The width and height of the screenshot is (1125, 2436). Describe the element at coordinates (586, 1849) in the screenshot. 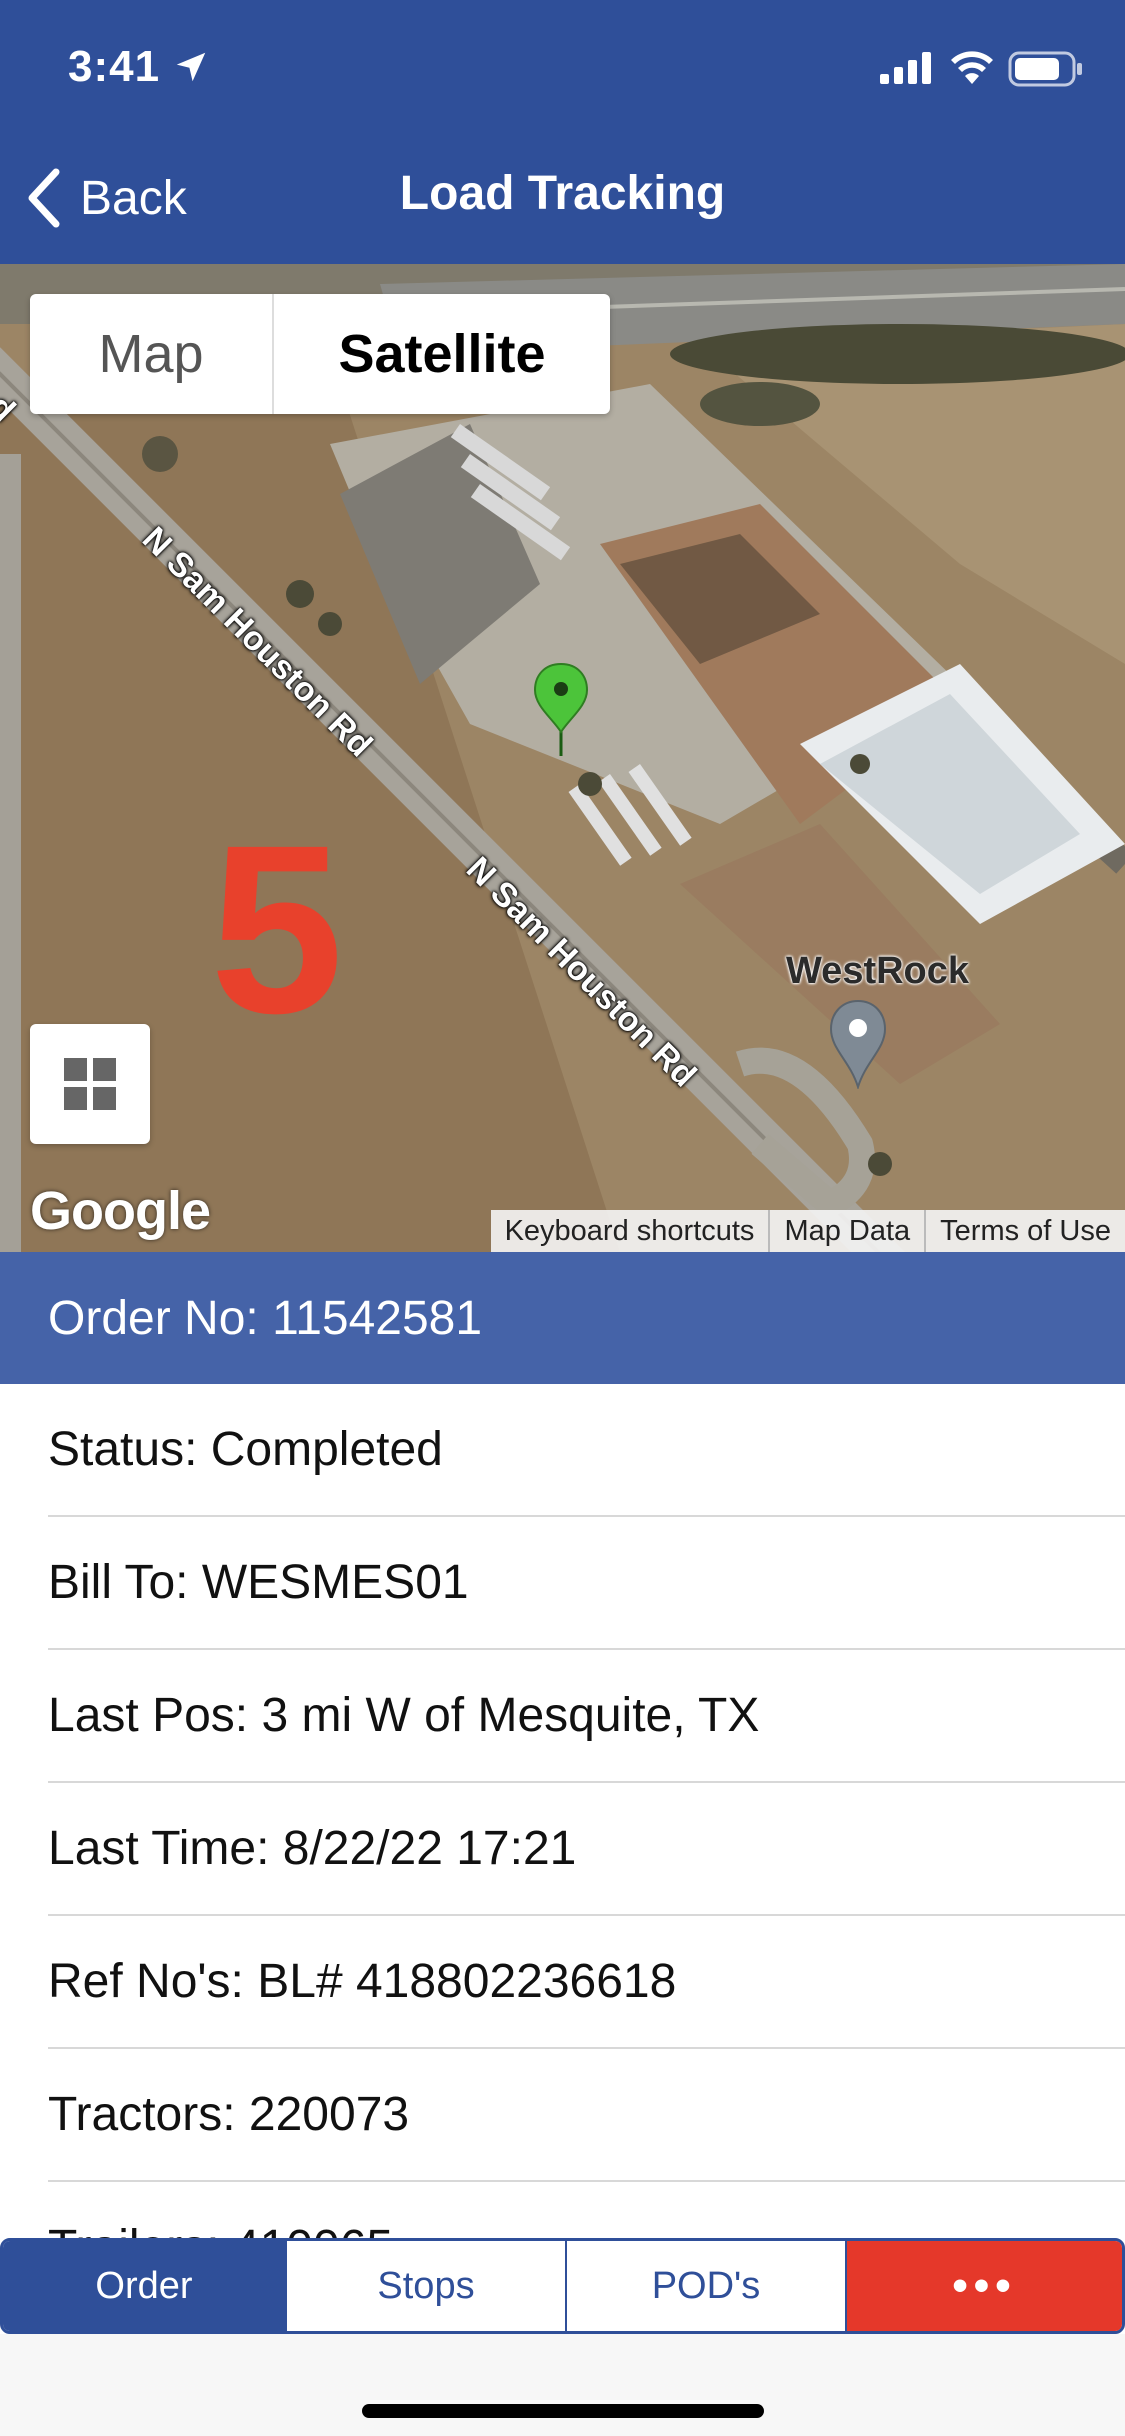

I see `last-time-row: Last Time: 8/22/22 17:21` at that location.